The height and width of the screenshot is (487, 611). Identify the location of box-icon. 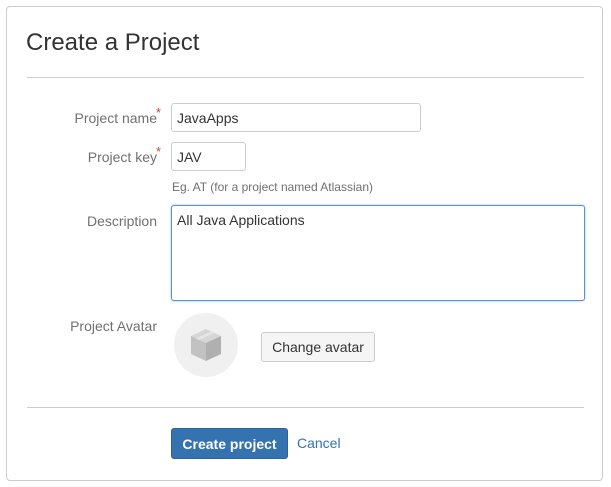
(206, 345).